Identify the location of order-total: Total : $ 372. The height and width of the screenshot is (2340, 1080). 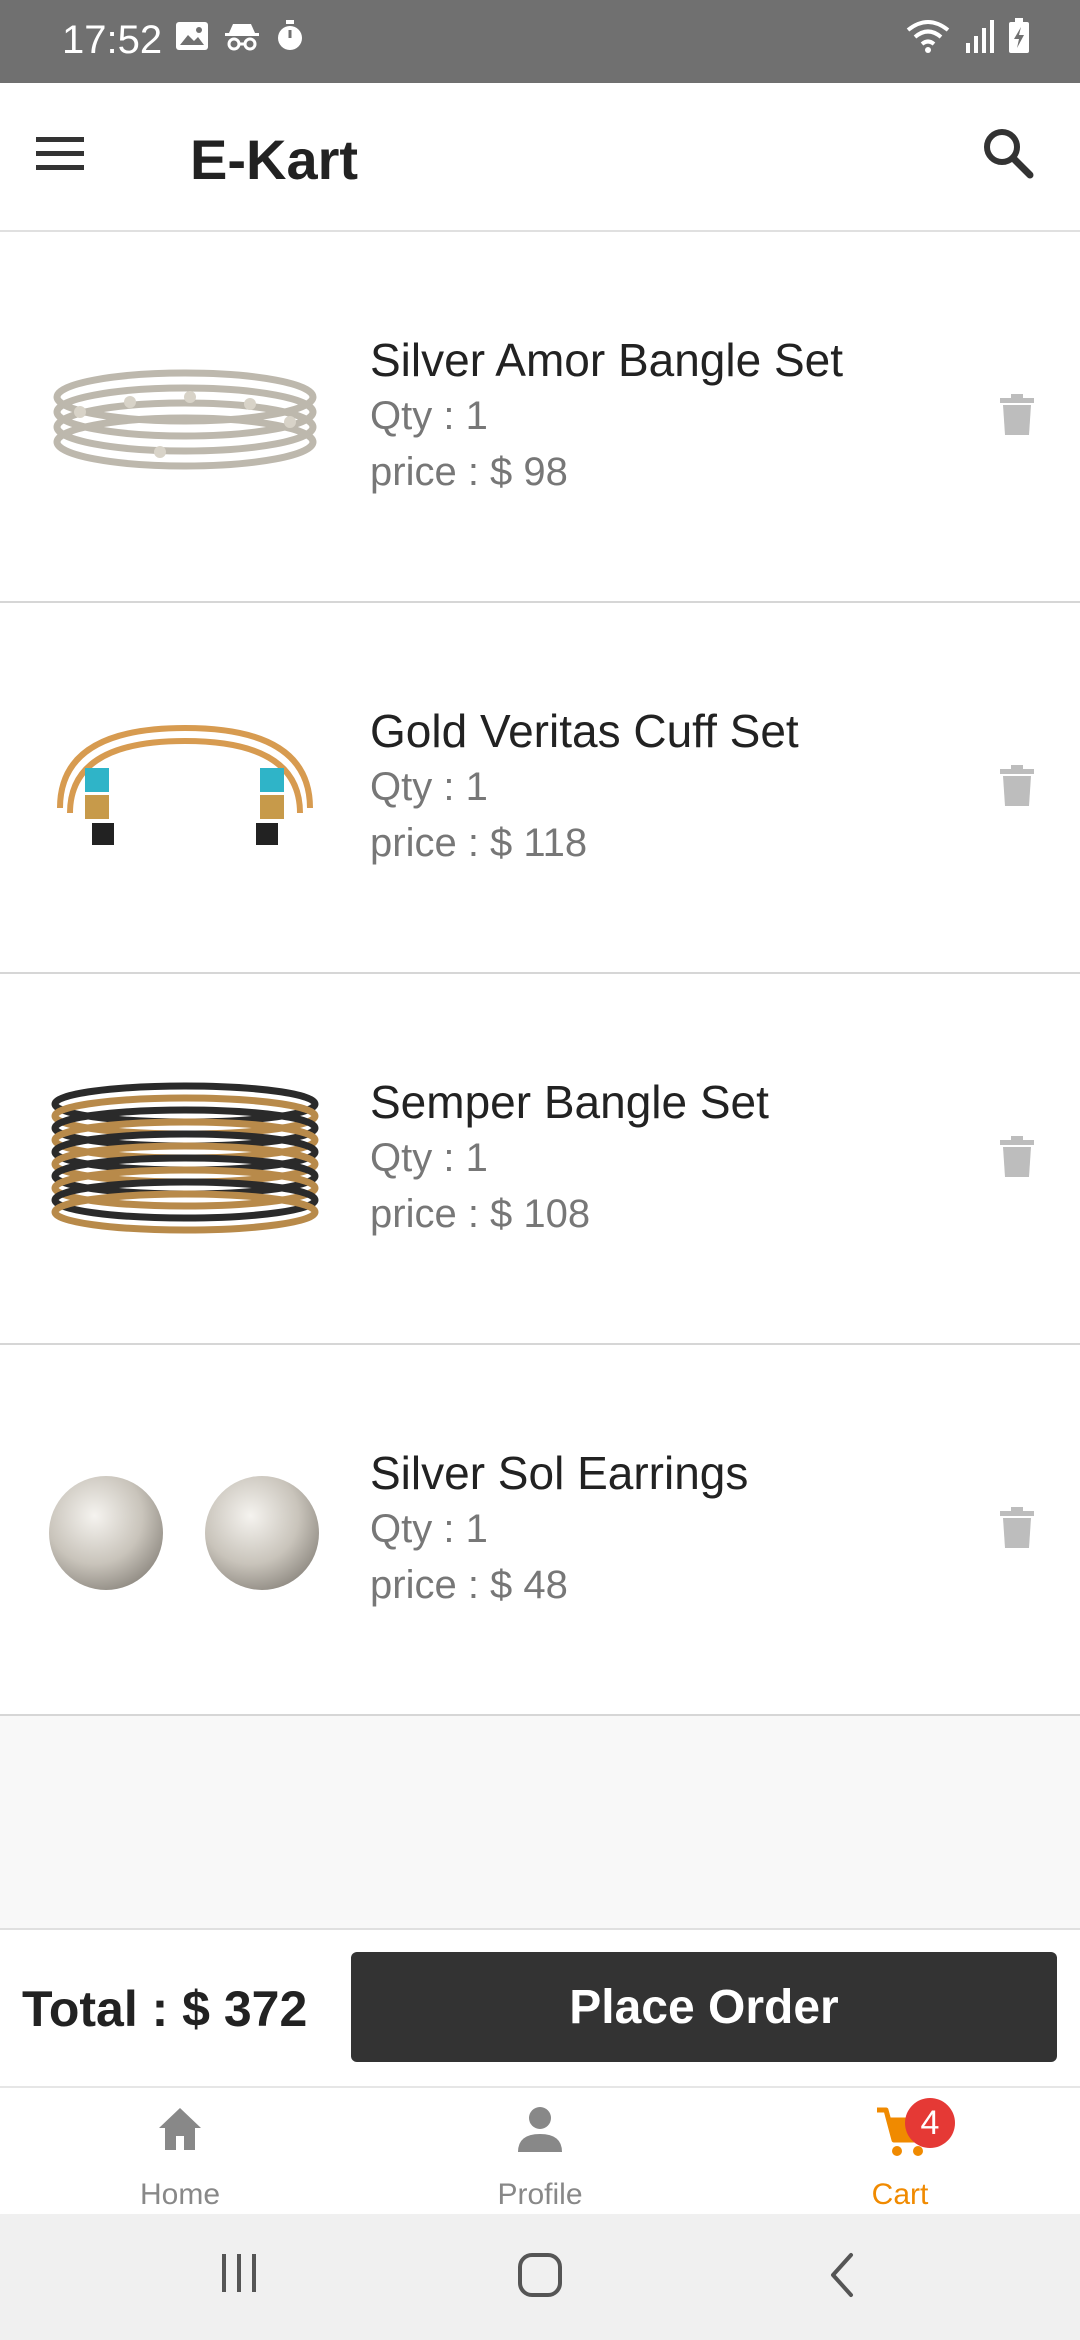
(165, 2009).